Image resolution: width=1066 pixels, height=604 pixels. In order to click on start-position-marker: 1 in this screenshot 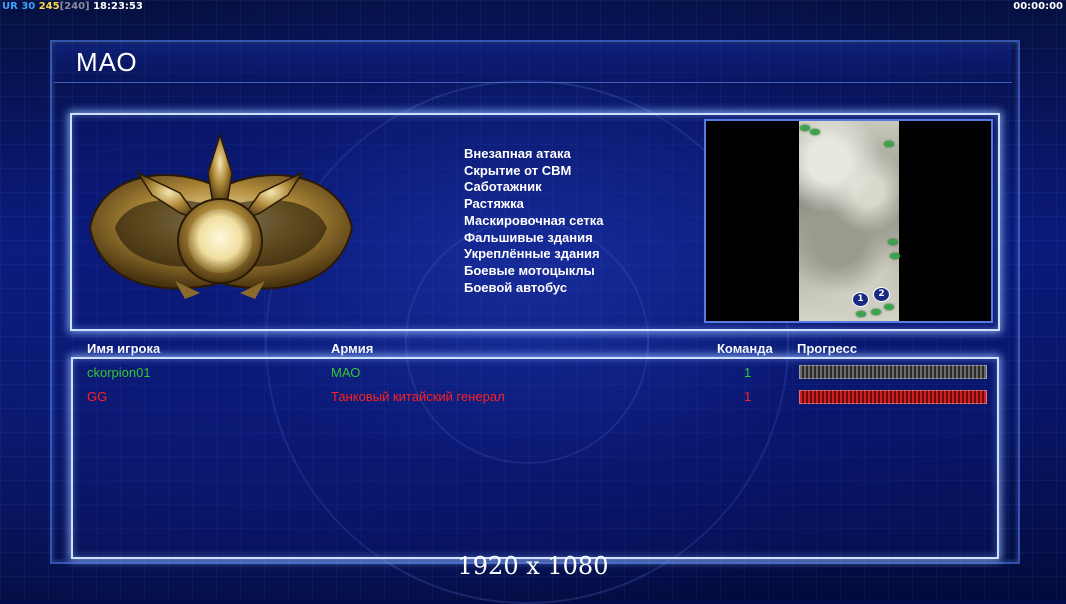, I will do `click(860, 299)`.